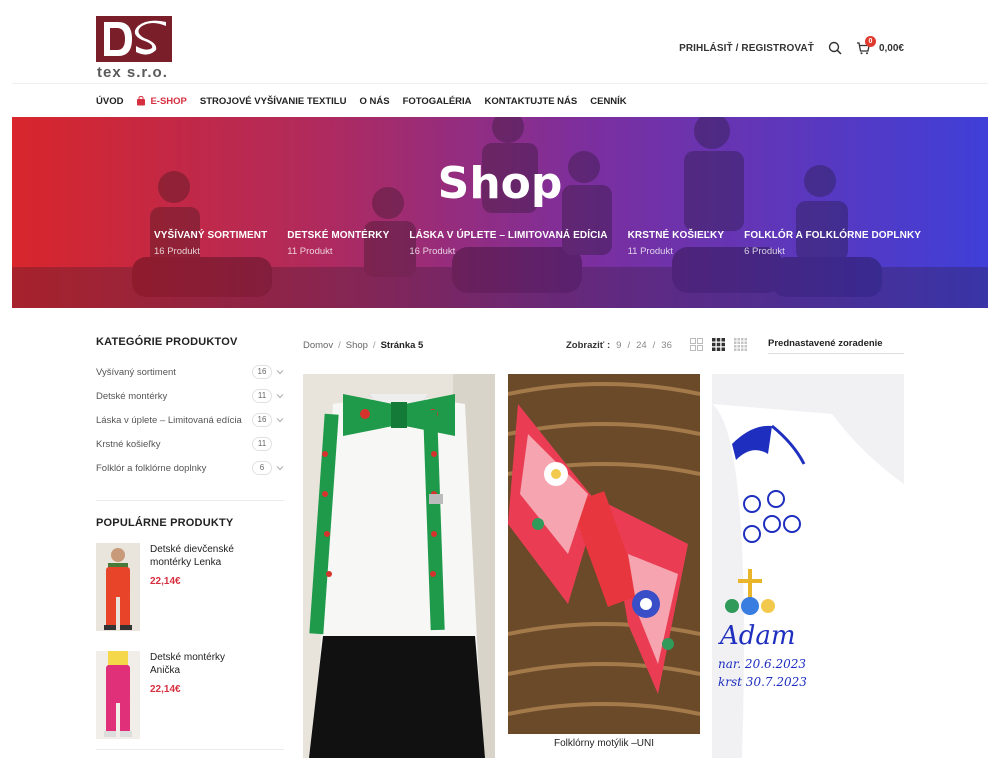  Describe the element at coordinates (437, 101) in the screenshot. I see `nav-item-fotogaleria: FOTOGALÉRIA` at that location.